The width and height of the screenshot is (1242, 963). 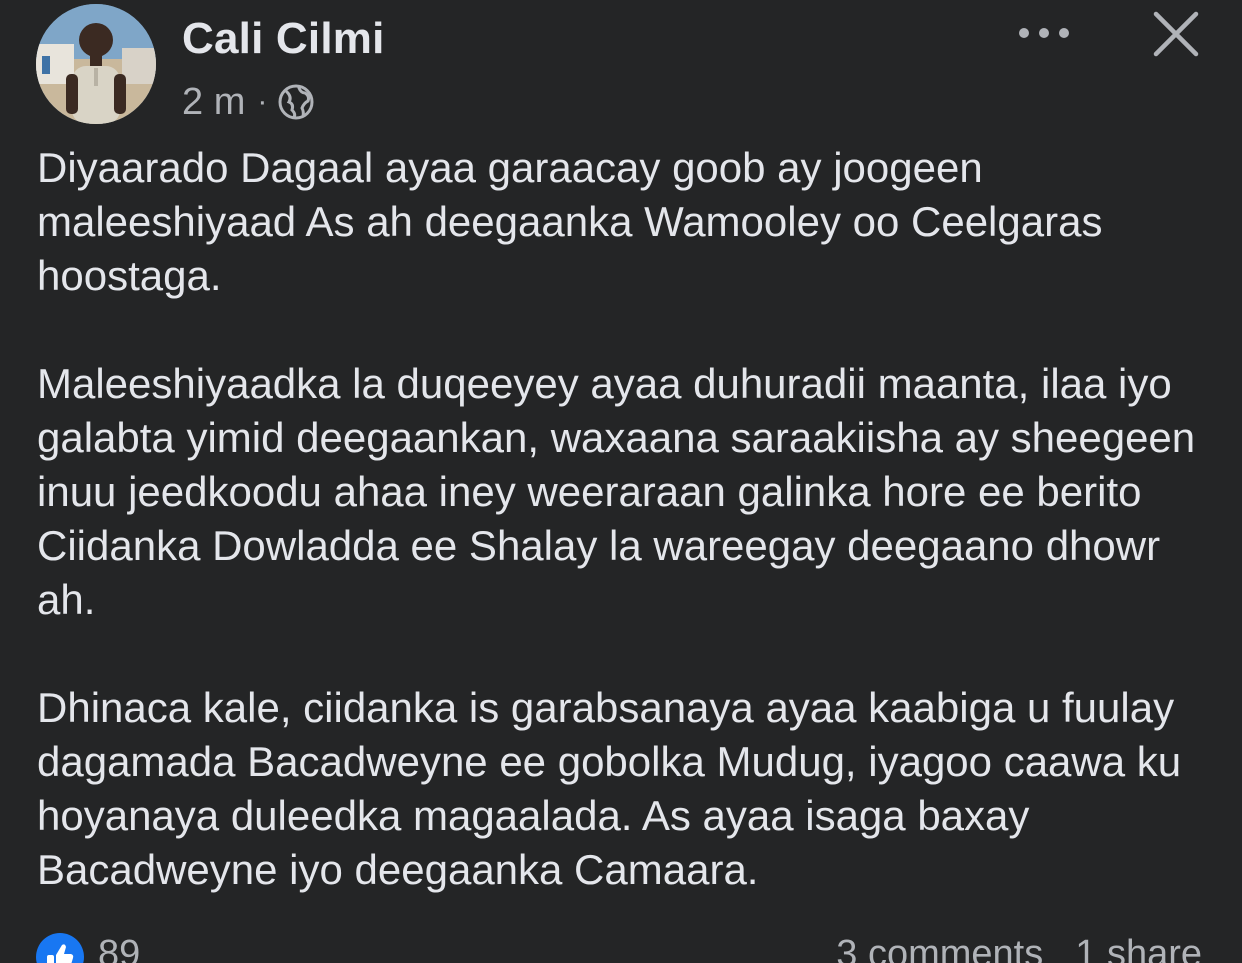 I want to click on post-meta: 2 m ·, so click(x=248, y=102).